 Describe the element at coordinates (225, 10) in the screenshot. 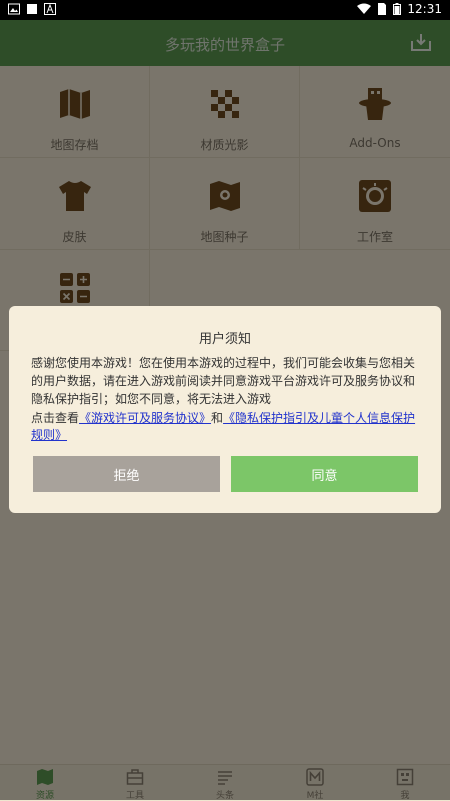

I see `status-bar: 12:31` at that location.